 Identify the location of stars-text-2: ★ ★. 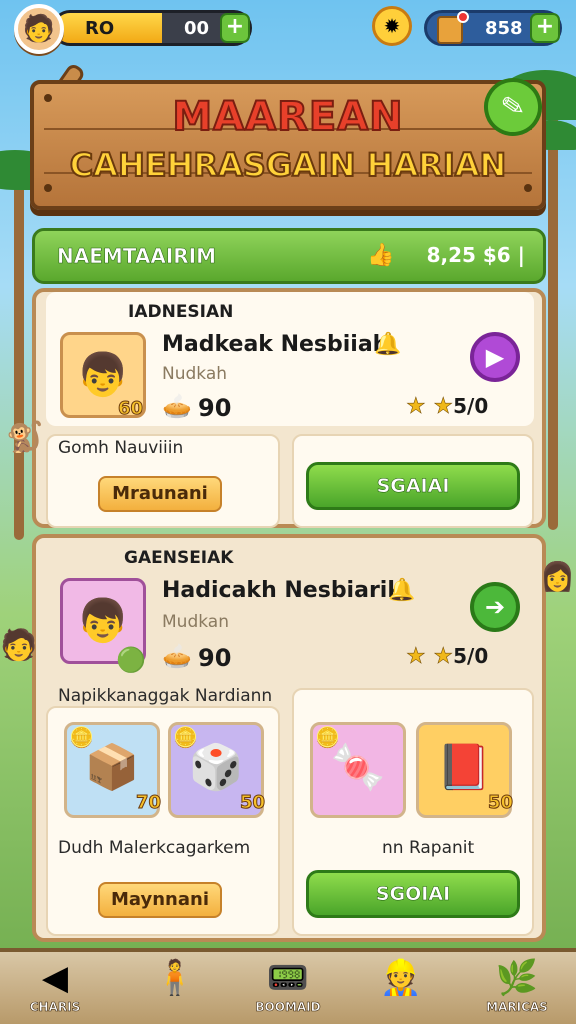
(430, 657).